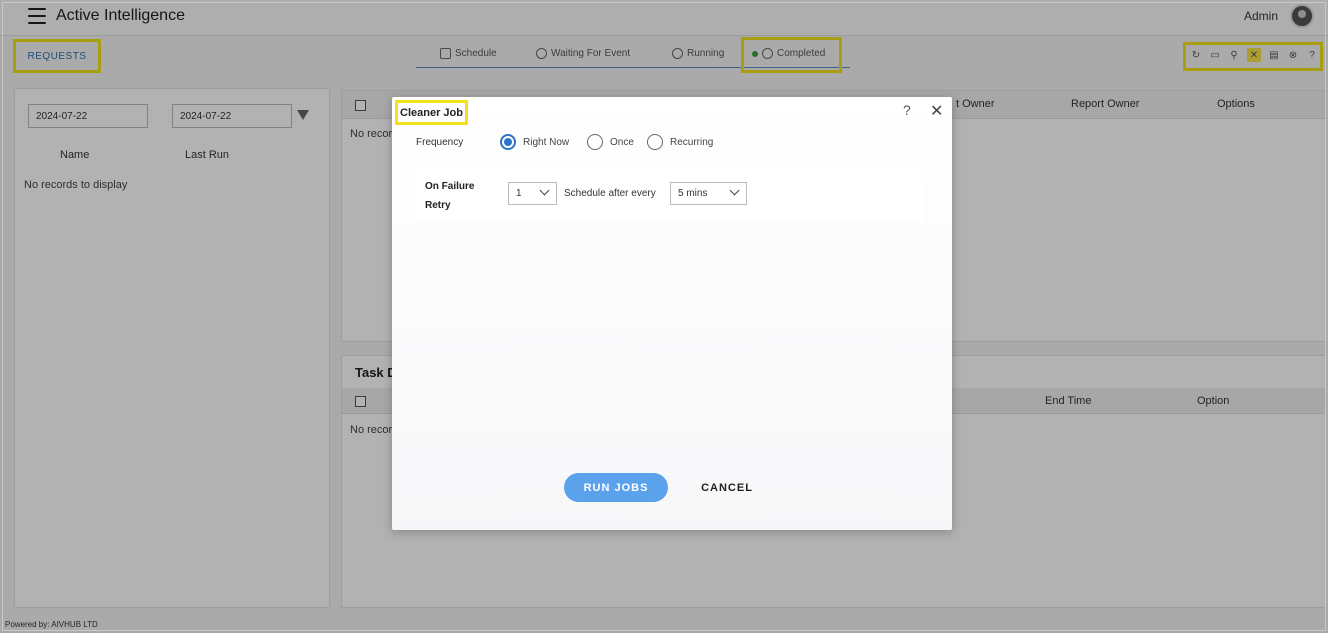 Image resolution: width=1328 pixels, height=633 pixels. What do you see at coordinates (450, 196) in the screenshot?
I see `retry-label: On Failure Retry` at bounding box center [450, 196].